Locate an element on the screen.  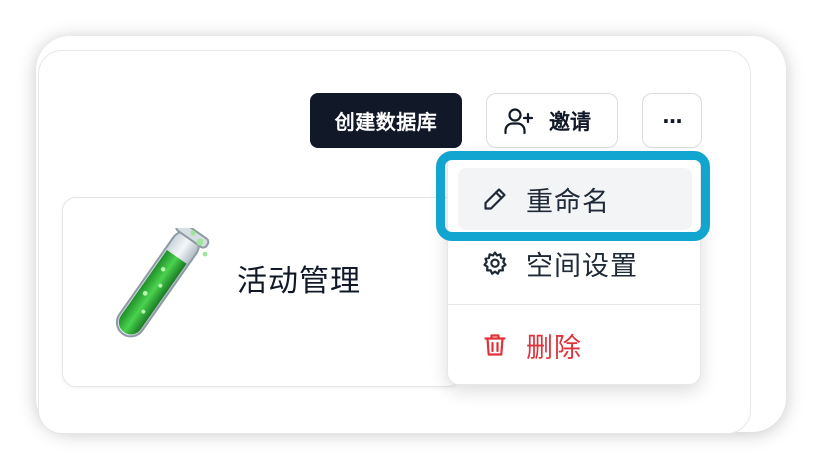
menu-divider is located at coordinates (574, 304).